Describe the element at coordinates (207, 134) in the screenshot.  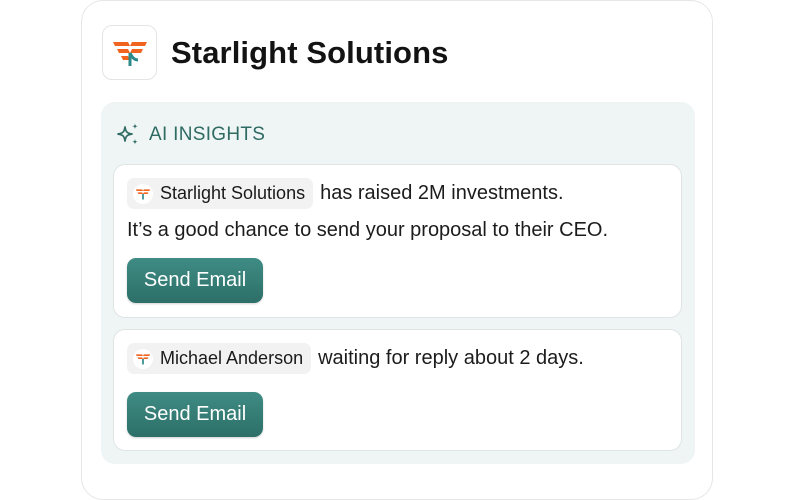
I see `ai-insights-title: AI INSIGHTS` at that location.